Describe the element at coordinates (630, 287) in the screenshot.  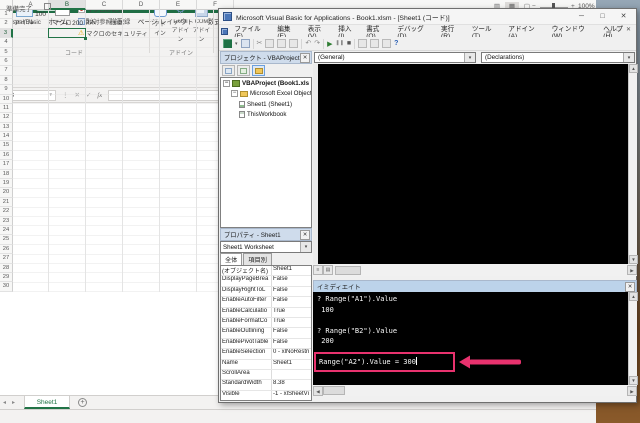
I see `immediate-close-icon: ✕` at that location.